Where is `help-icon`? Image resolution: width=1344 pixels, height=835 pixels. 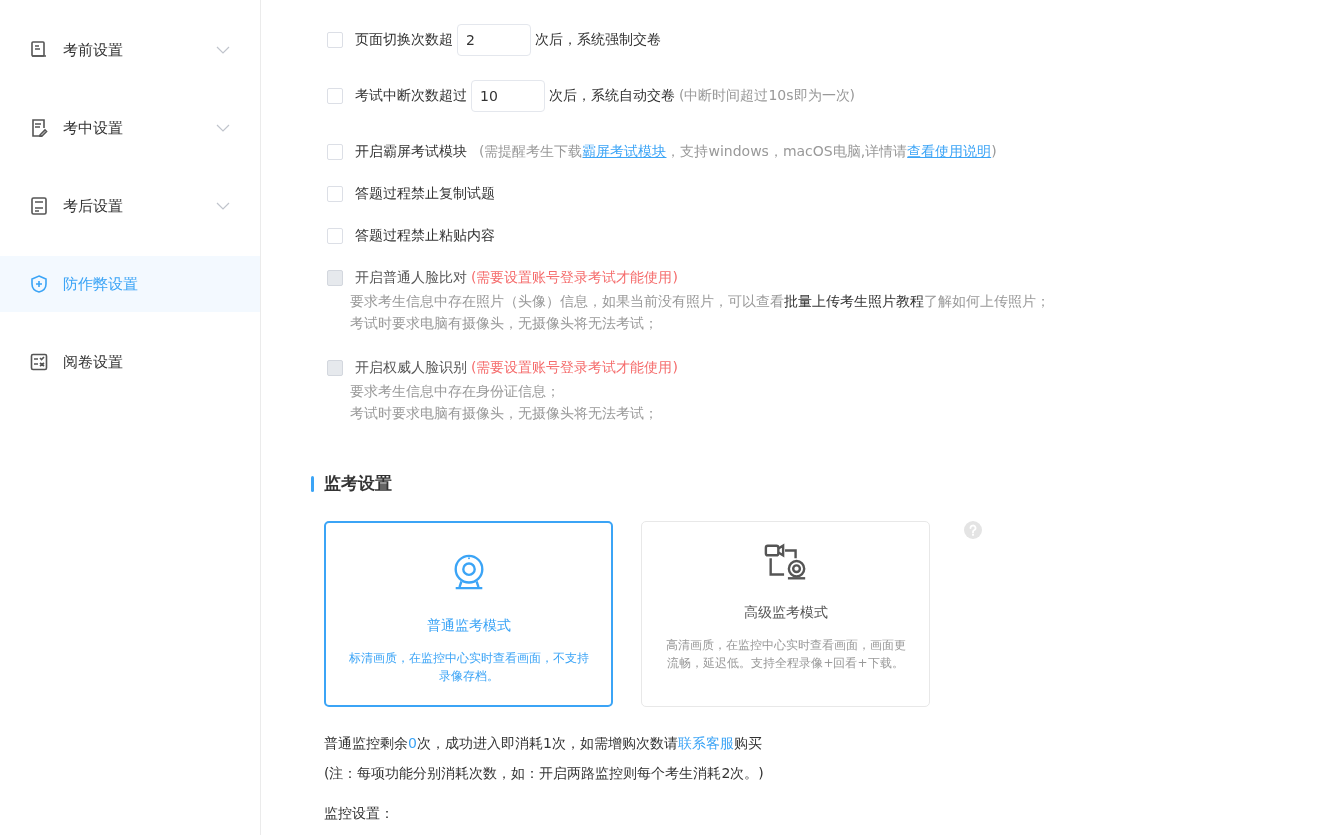
help-icon is located at coordinates (973, 530).